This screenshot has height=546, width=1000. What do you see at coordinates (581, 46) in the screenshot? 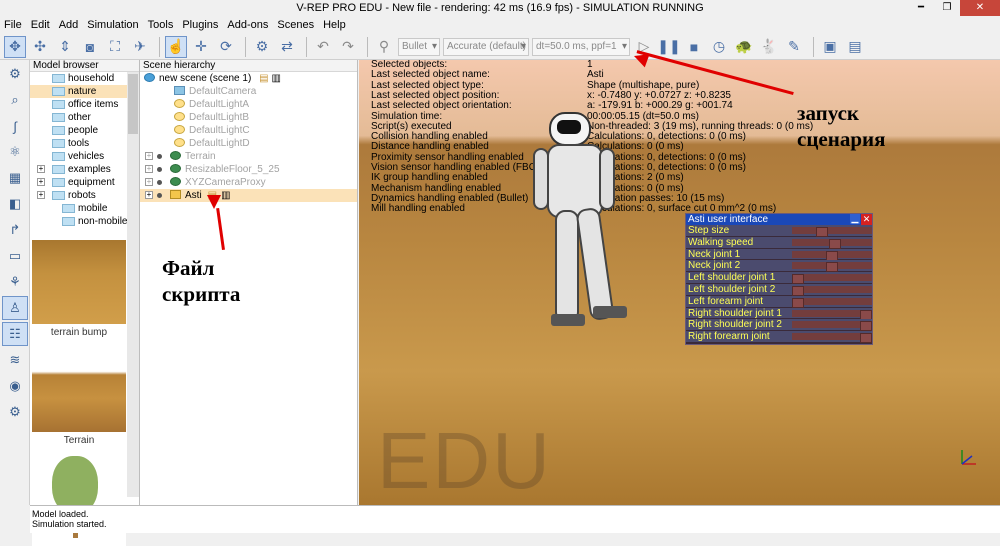
I see `timestep-select: dt=50.0 ms, ppf=1` at bounding box center [581, 46].